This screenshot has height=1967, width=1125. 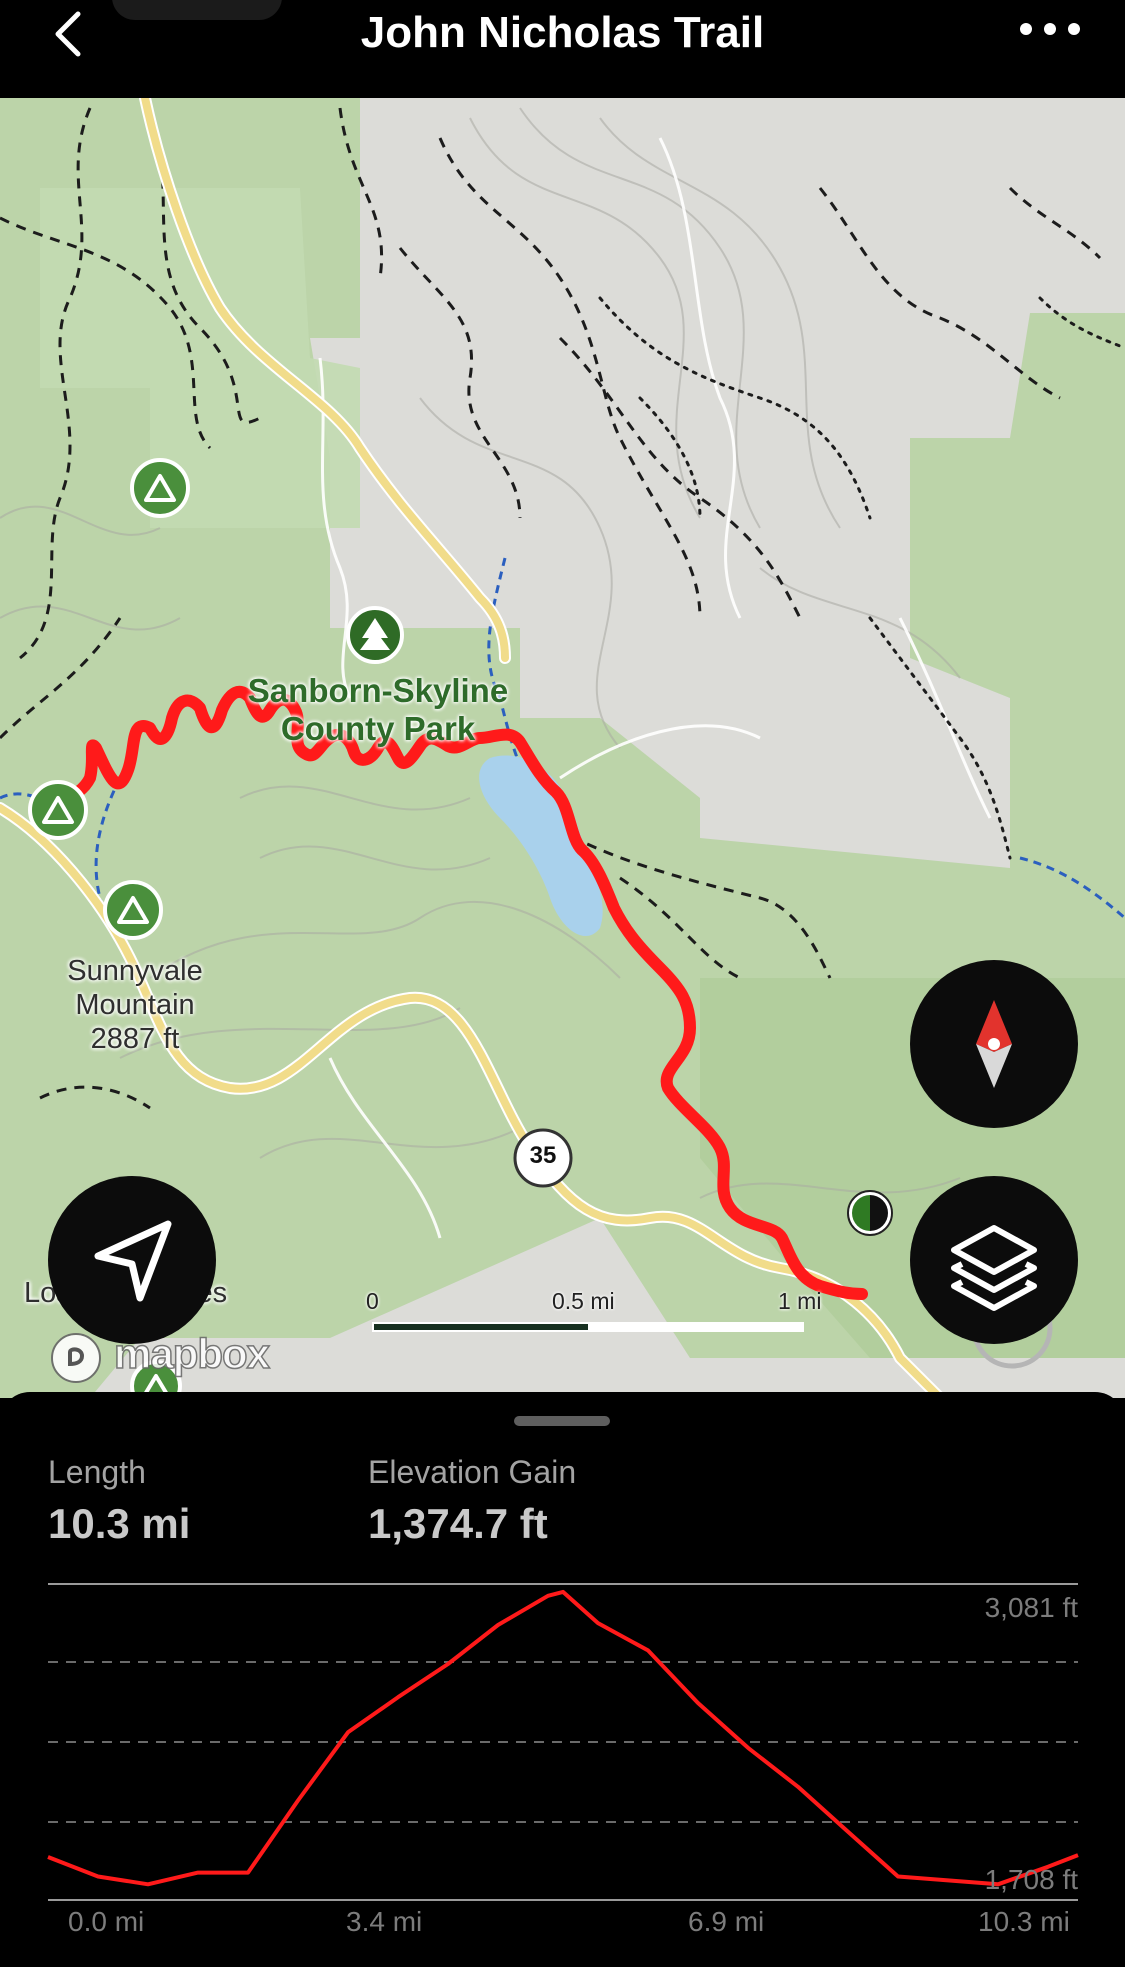 I want to click on length-label: Length, so click(x=97, y=1472).